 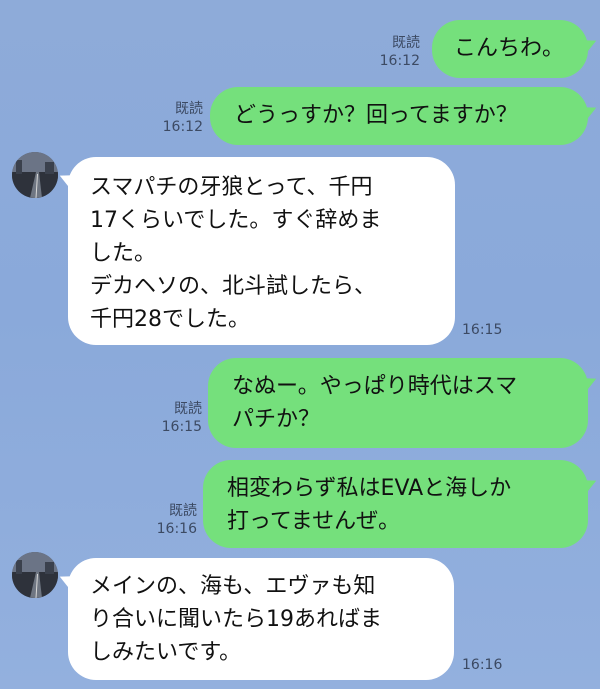 I want to click on outgoing-message-bubble: なぬー。やっぱり時代はスマ パチか？, so click(x=398, y=403).